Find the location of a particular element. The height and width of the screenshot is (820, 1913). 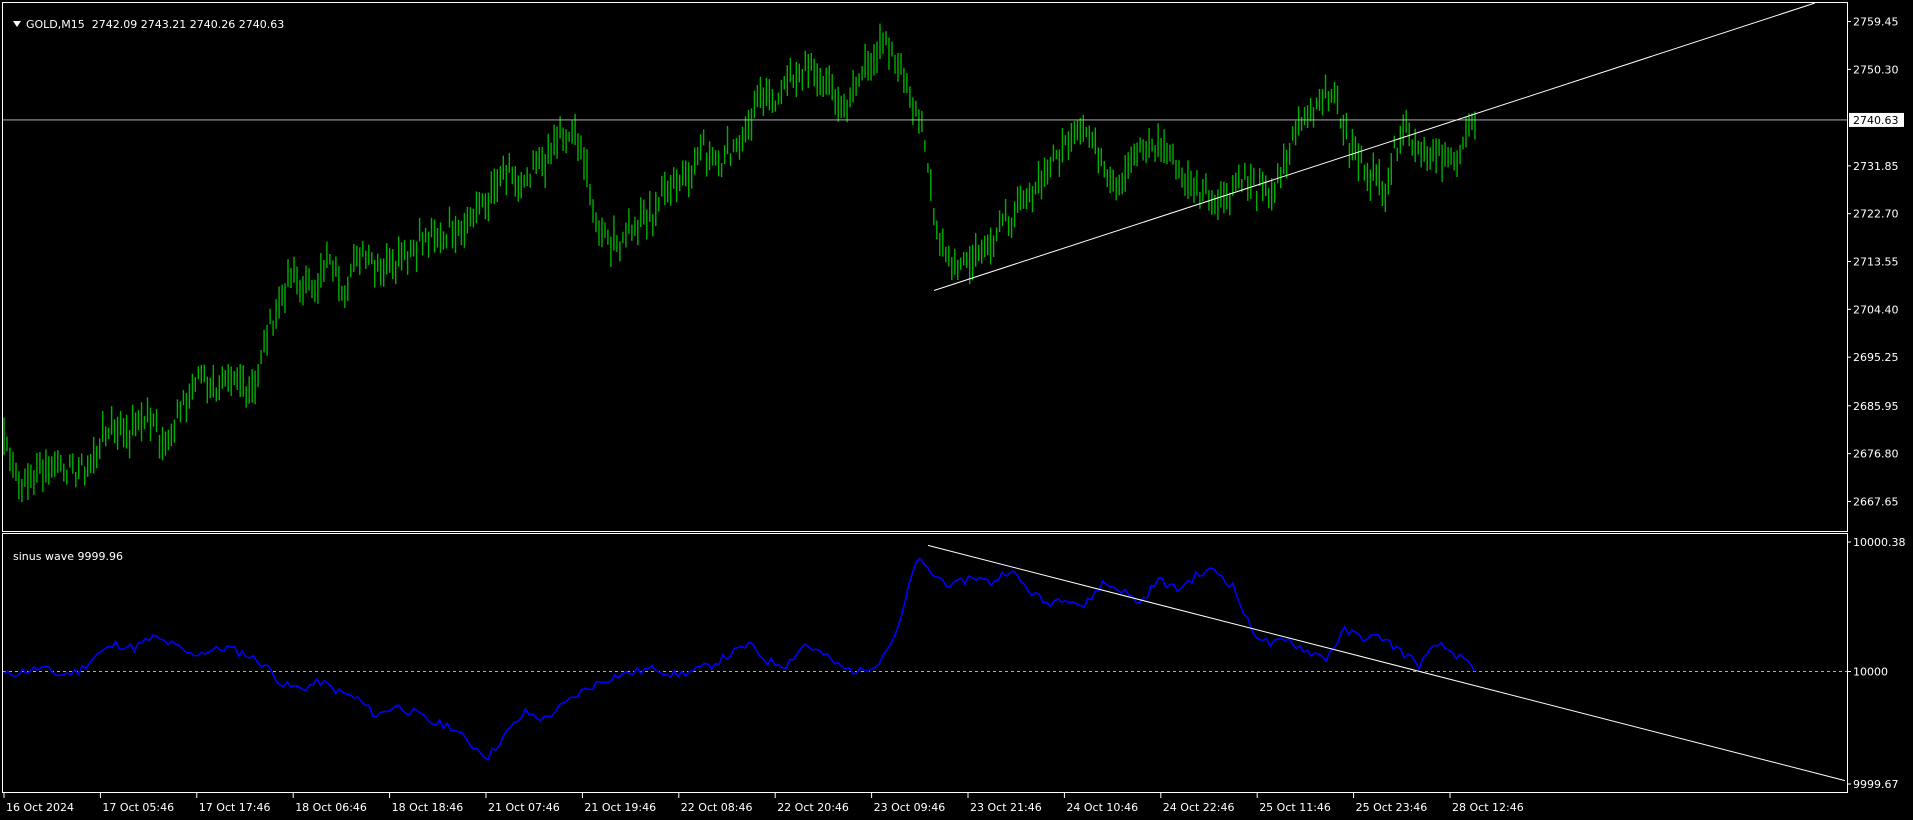

symbol-label: GOLD,M15 is located at coordinates (55, 24).